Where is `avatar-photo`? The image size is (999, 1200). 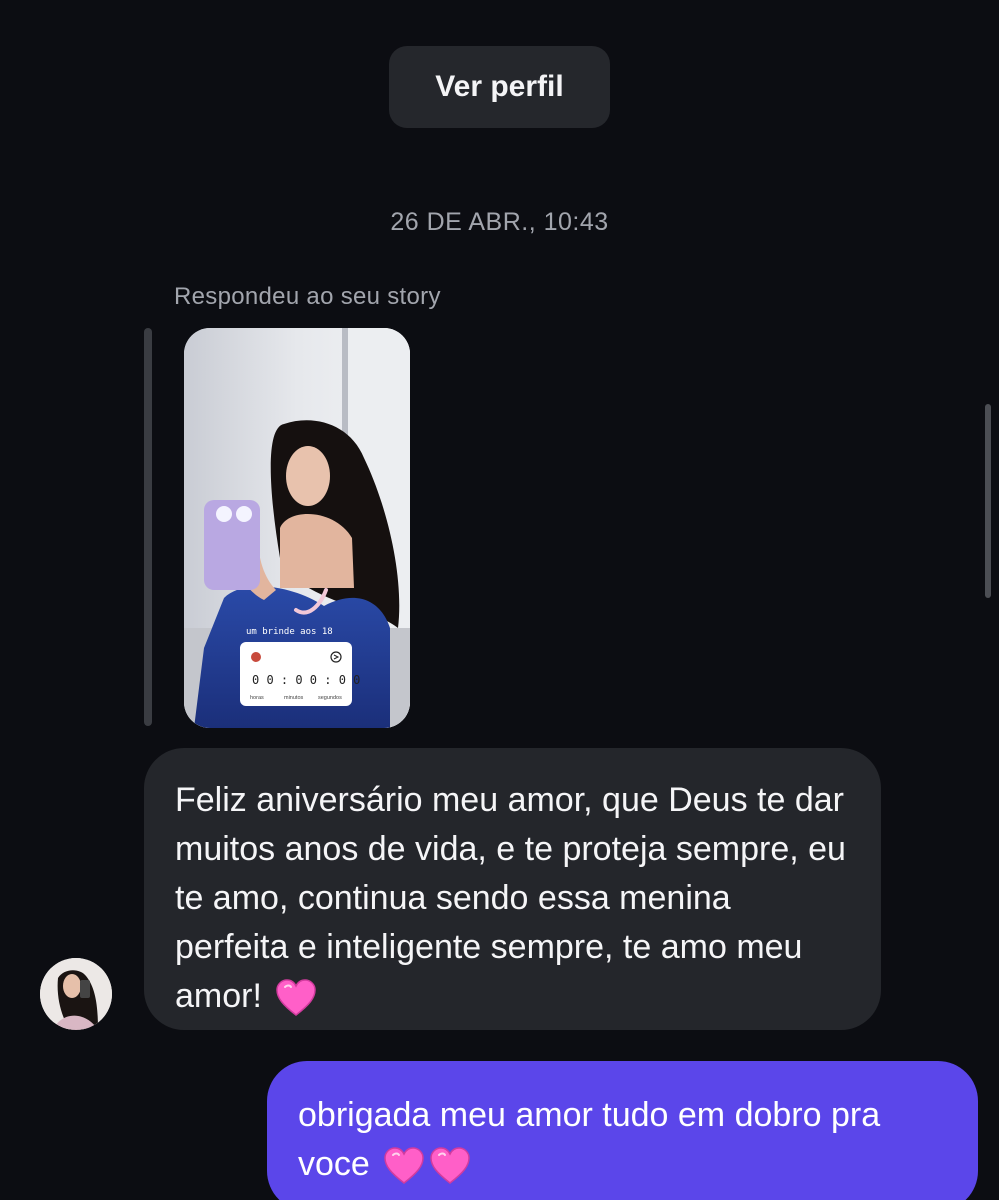 avatar-photo is located at coordinates (76, 994).